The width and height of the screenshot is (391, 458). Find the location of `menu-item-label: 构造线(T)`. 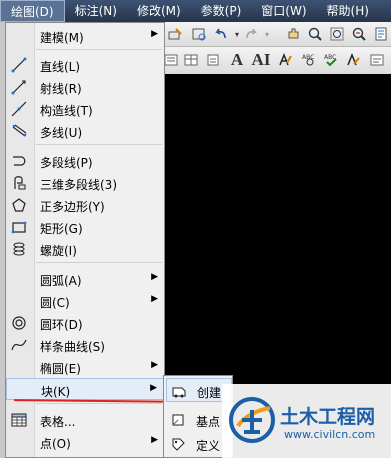

menu-item-label: 构造线(T) is located at coordinates (66, 111).